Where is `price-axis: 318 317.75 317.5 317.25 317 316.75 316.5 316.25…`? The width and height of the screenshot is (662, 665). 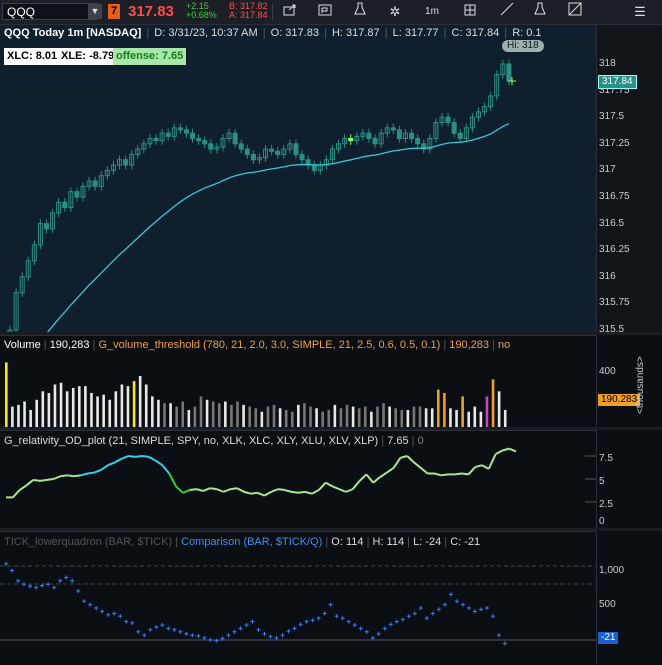 price-axis: 318 317.75 317.5 317.25 317 316.75 316.5 316.25… is located at coordinates (629, 180).